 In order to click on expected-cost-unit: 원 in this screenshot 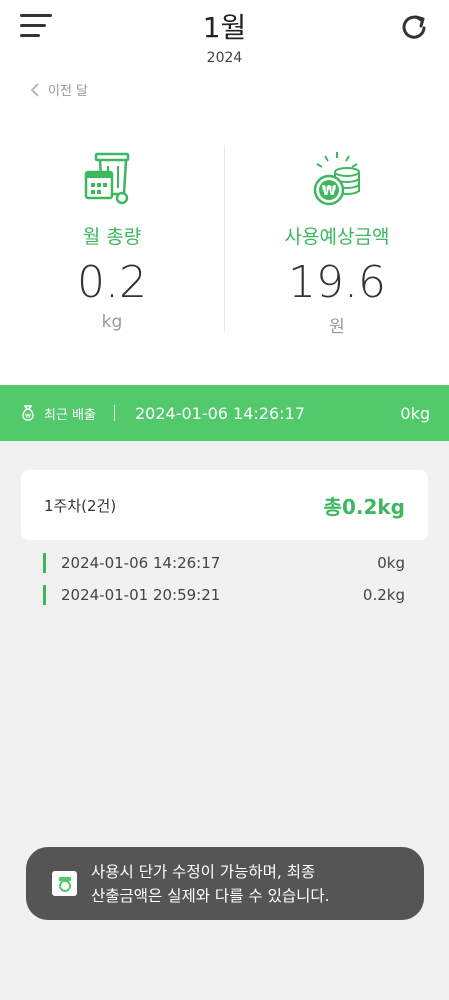, I will do `click(337, 327)`.